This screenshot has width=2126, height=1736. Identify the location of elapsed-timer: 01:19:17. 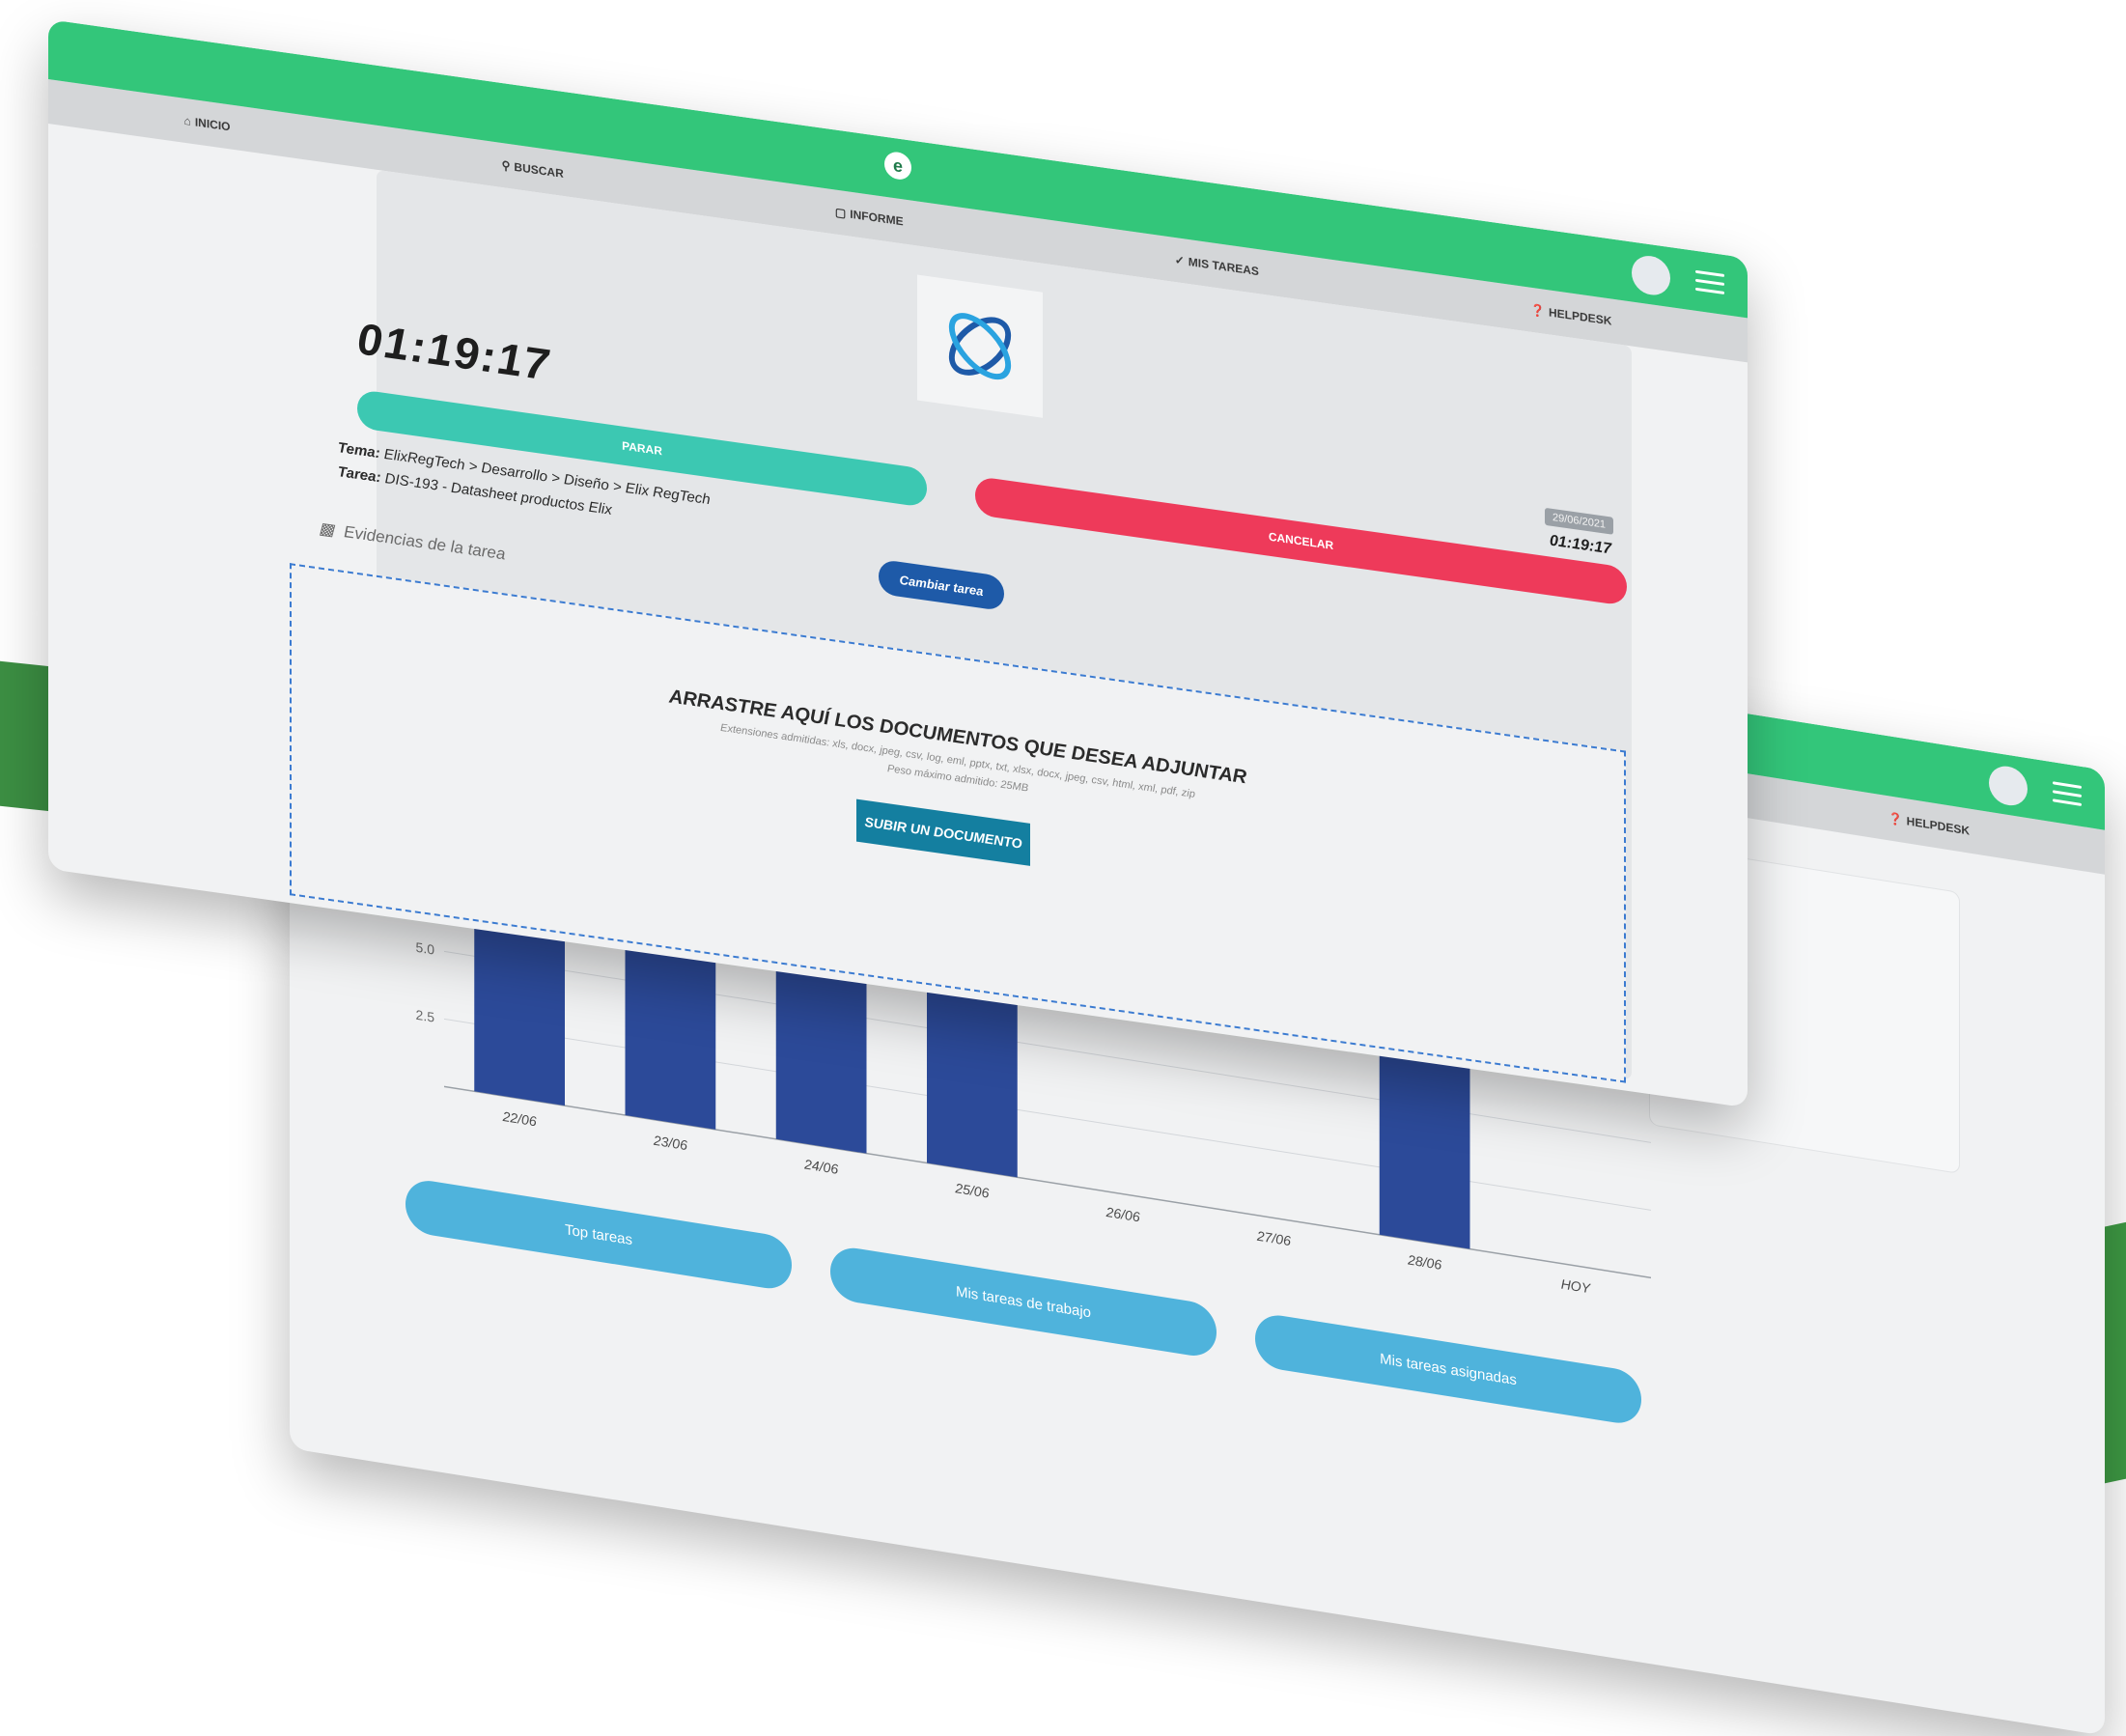
(454, 352).